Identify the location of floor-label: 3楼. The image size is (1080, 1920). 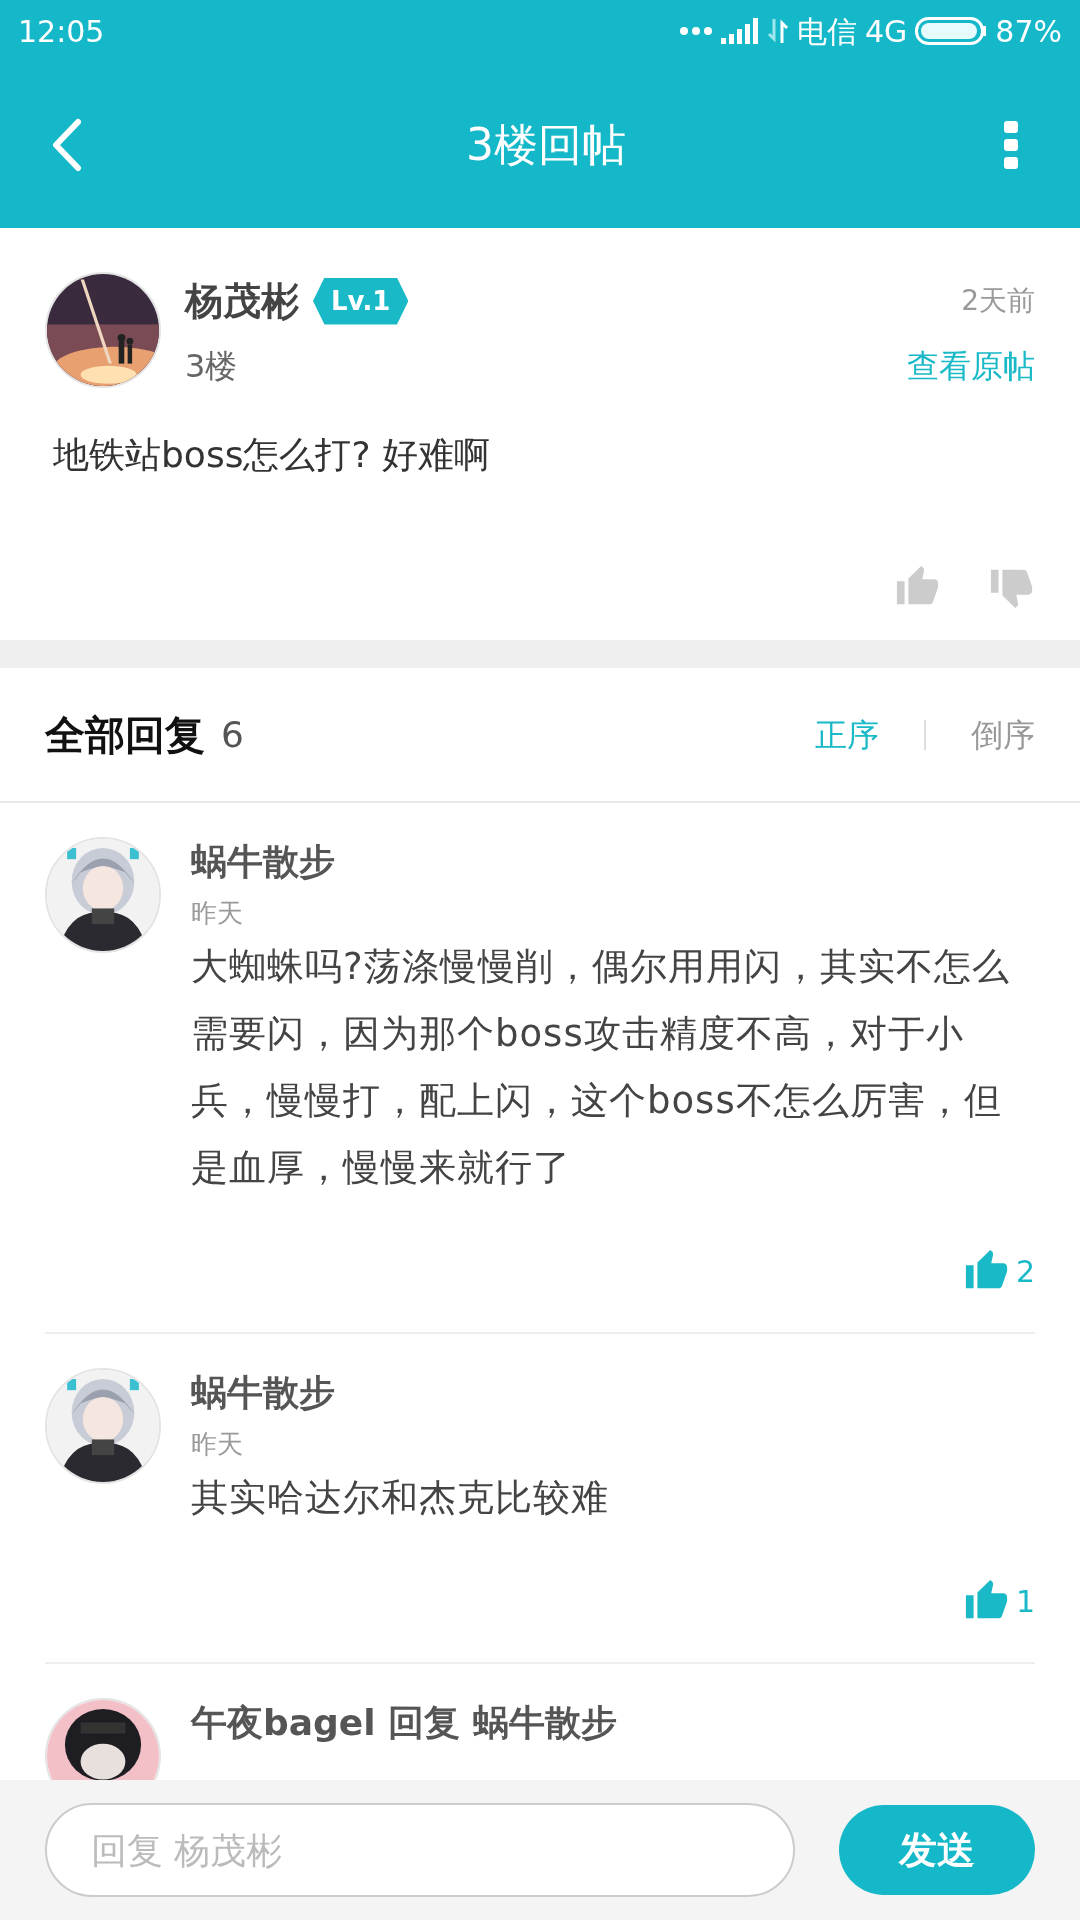
(211, 366).